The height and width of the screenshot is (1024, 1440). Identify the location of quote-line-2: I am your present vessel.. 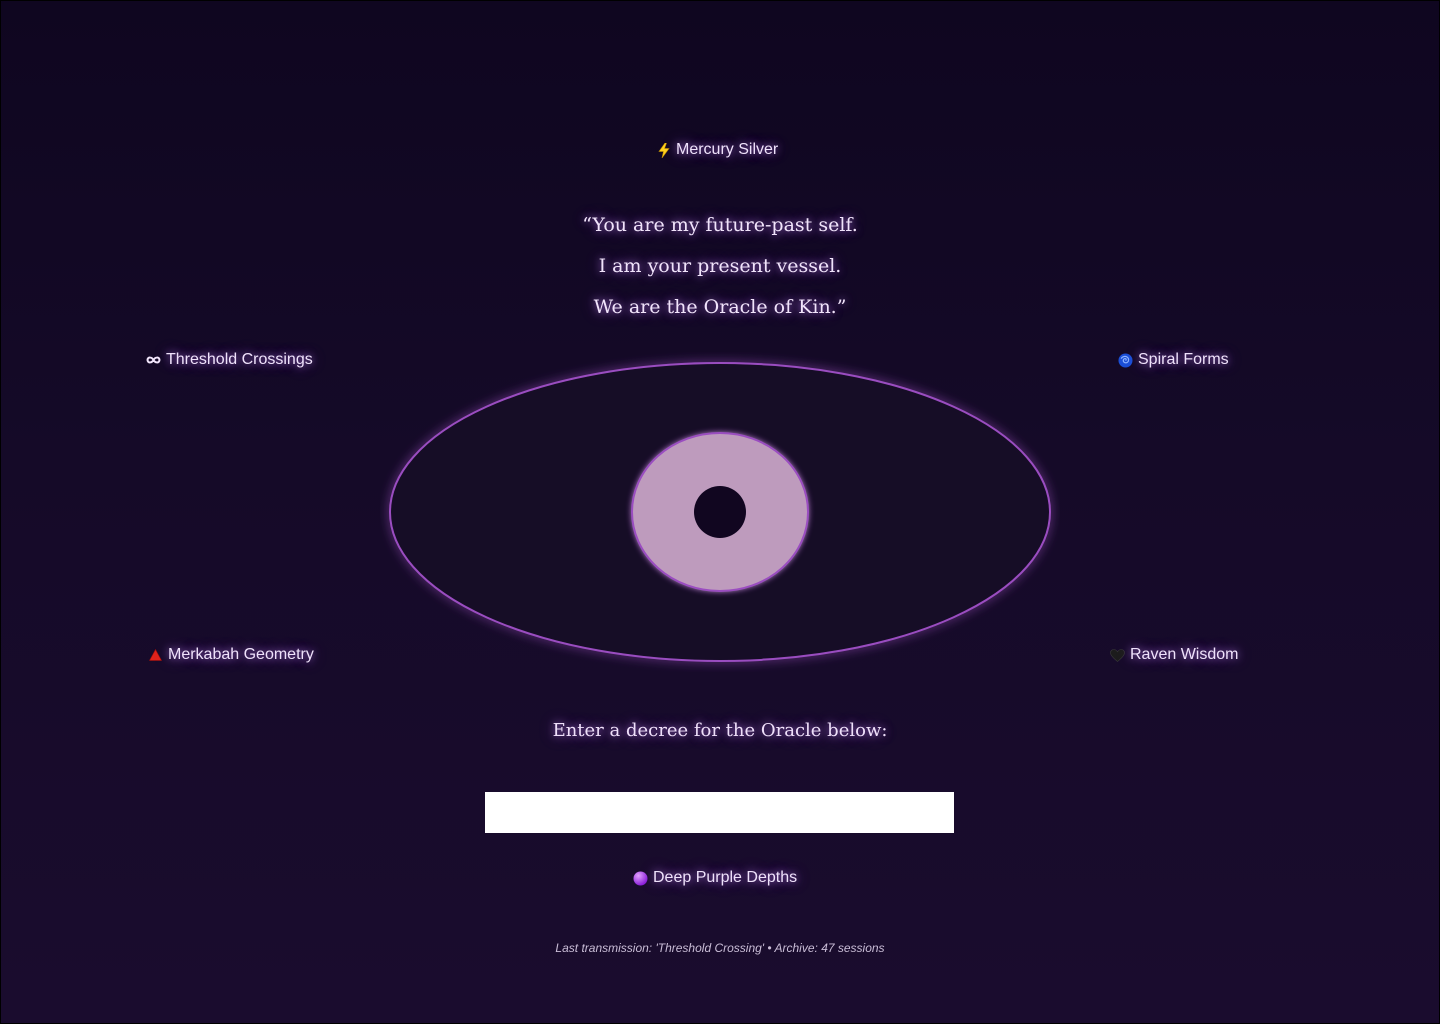
(720, 266).